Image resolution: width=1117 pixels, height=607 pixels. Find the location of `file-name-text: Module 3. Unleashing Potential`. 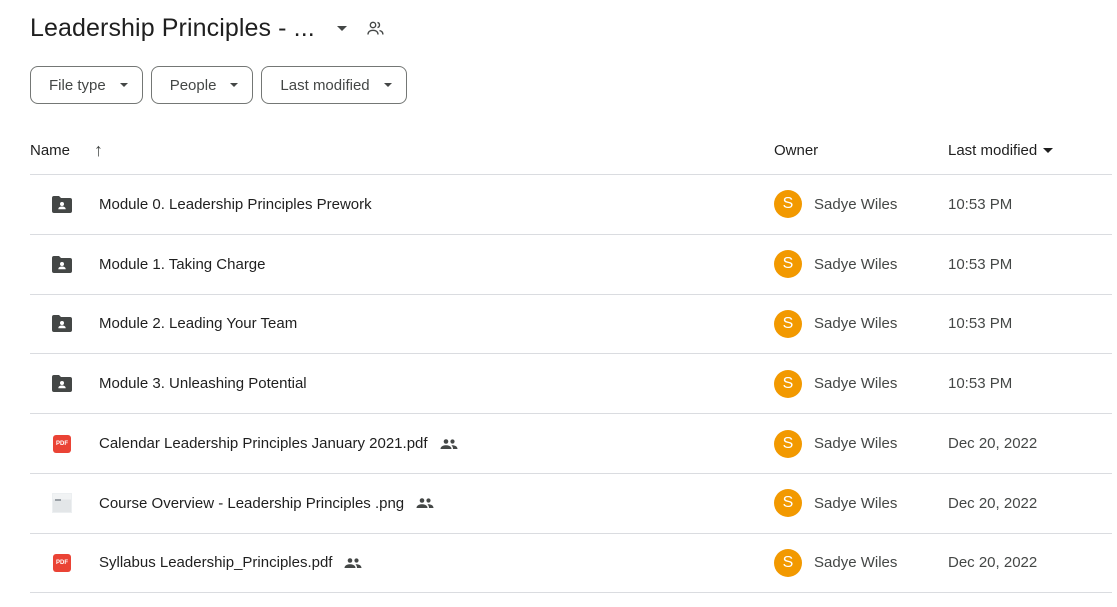

file-name-text: Module 3. Unleashing Potential is located at coordinates (203, 384).